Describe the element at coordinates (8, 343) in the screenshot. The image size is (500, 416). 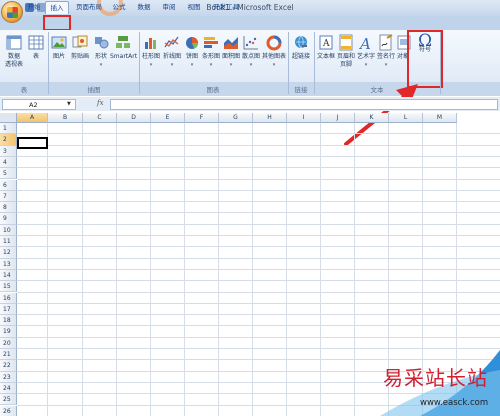
I see `row-header-20: 20` at that location.